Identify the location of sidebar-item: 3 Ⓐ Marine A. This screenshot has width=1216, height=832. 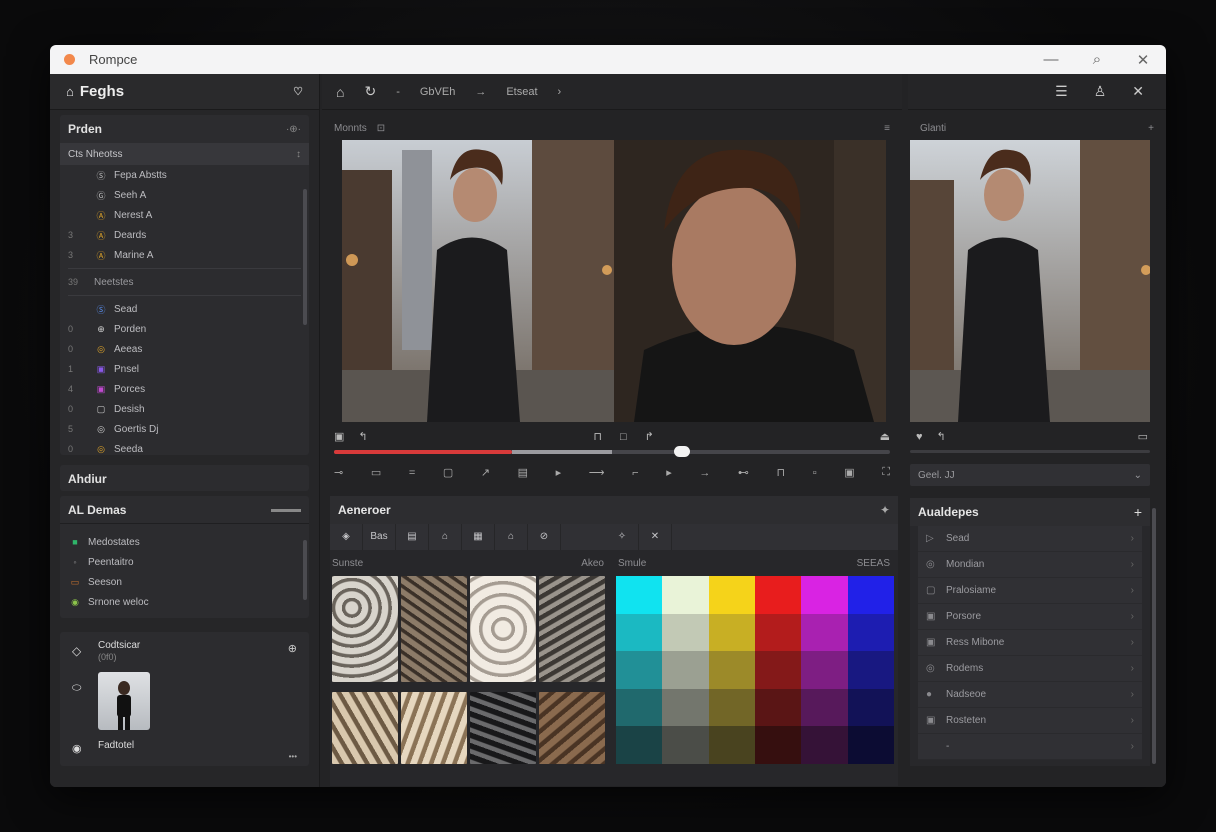
(184, 255).